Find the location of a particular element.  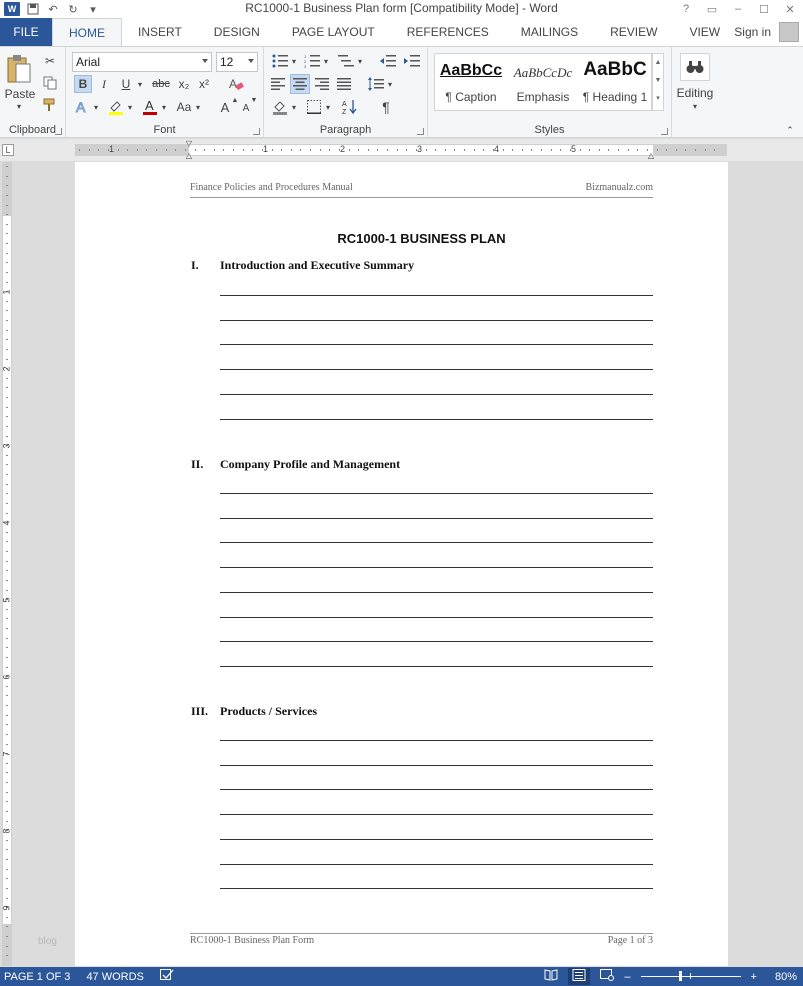

style-heading-1: AaBbC ¶ Heading 1 is located at coordinates (615, 82).